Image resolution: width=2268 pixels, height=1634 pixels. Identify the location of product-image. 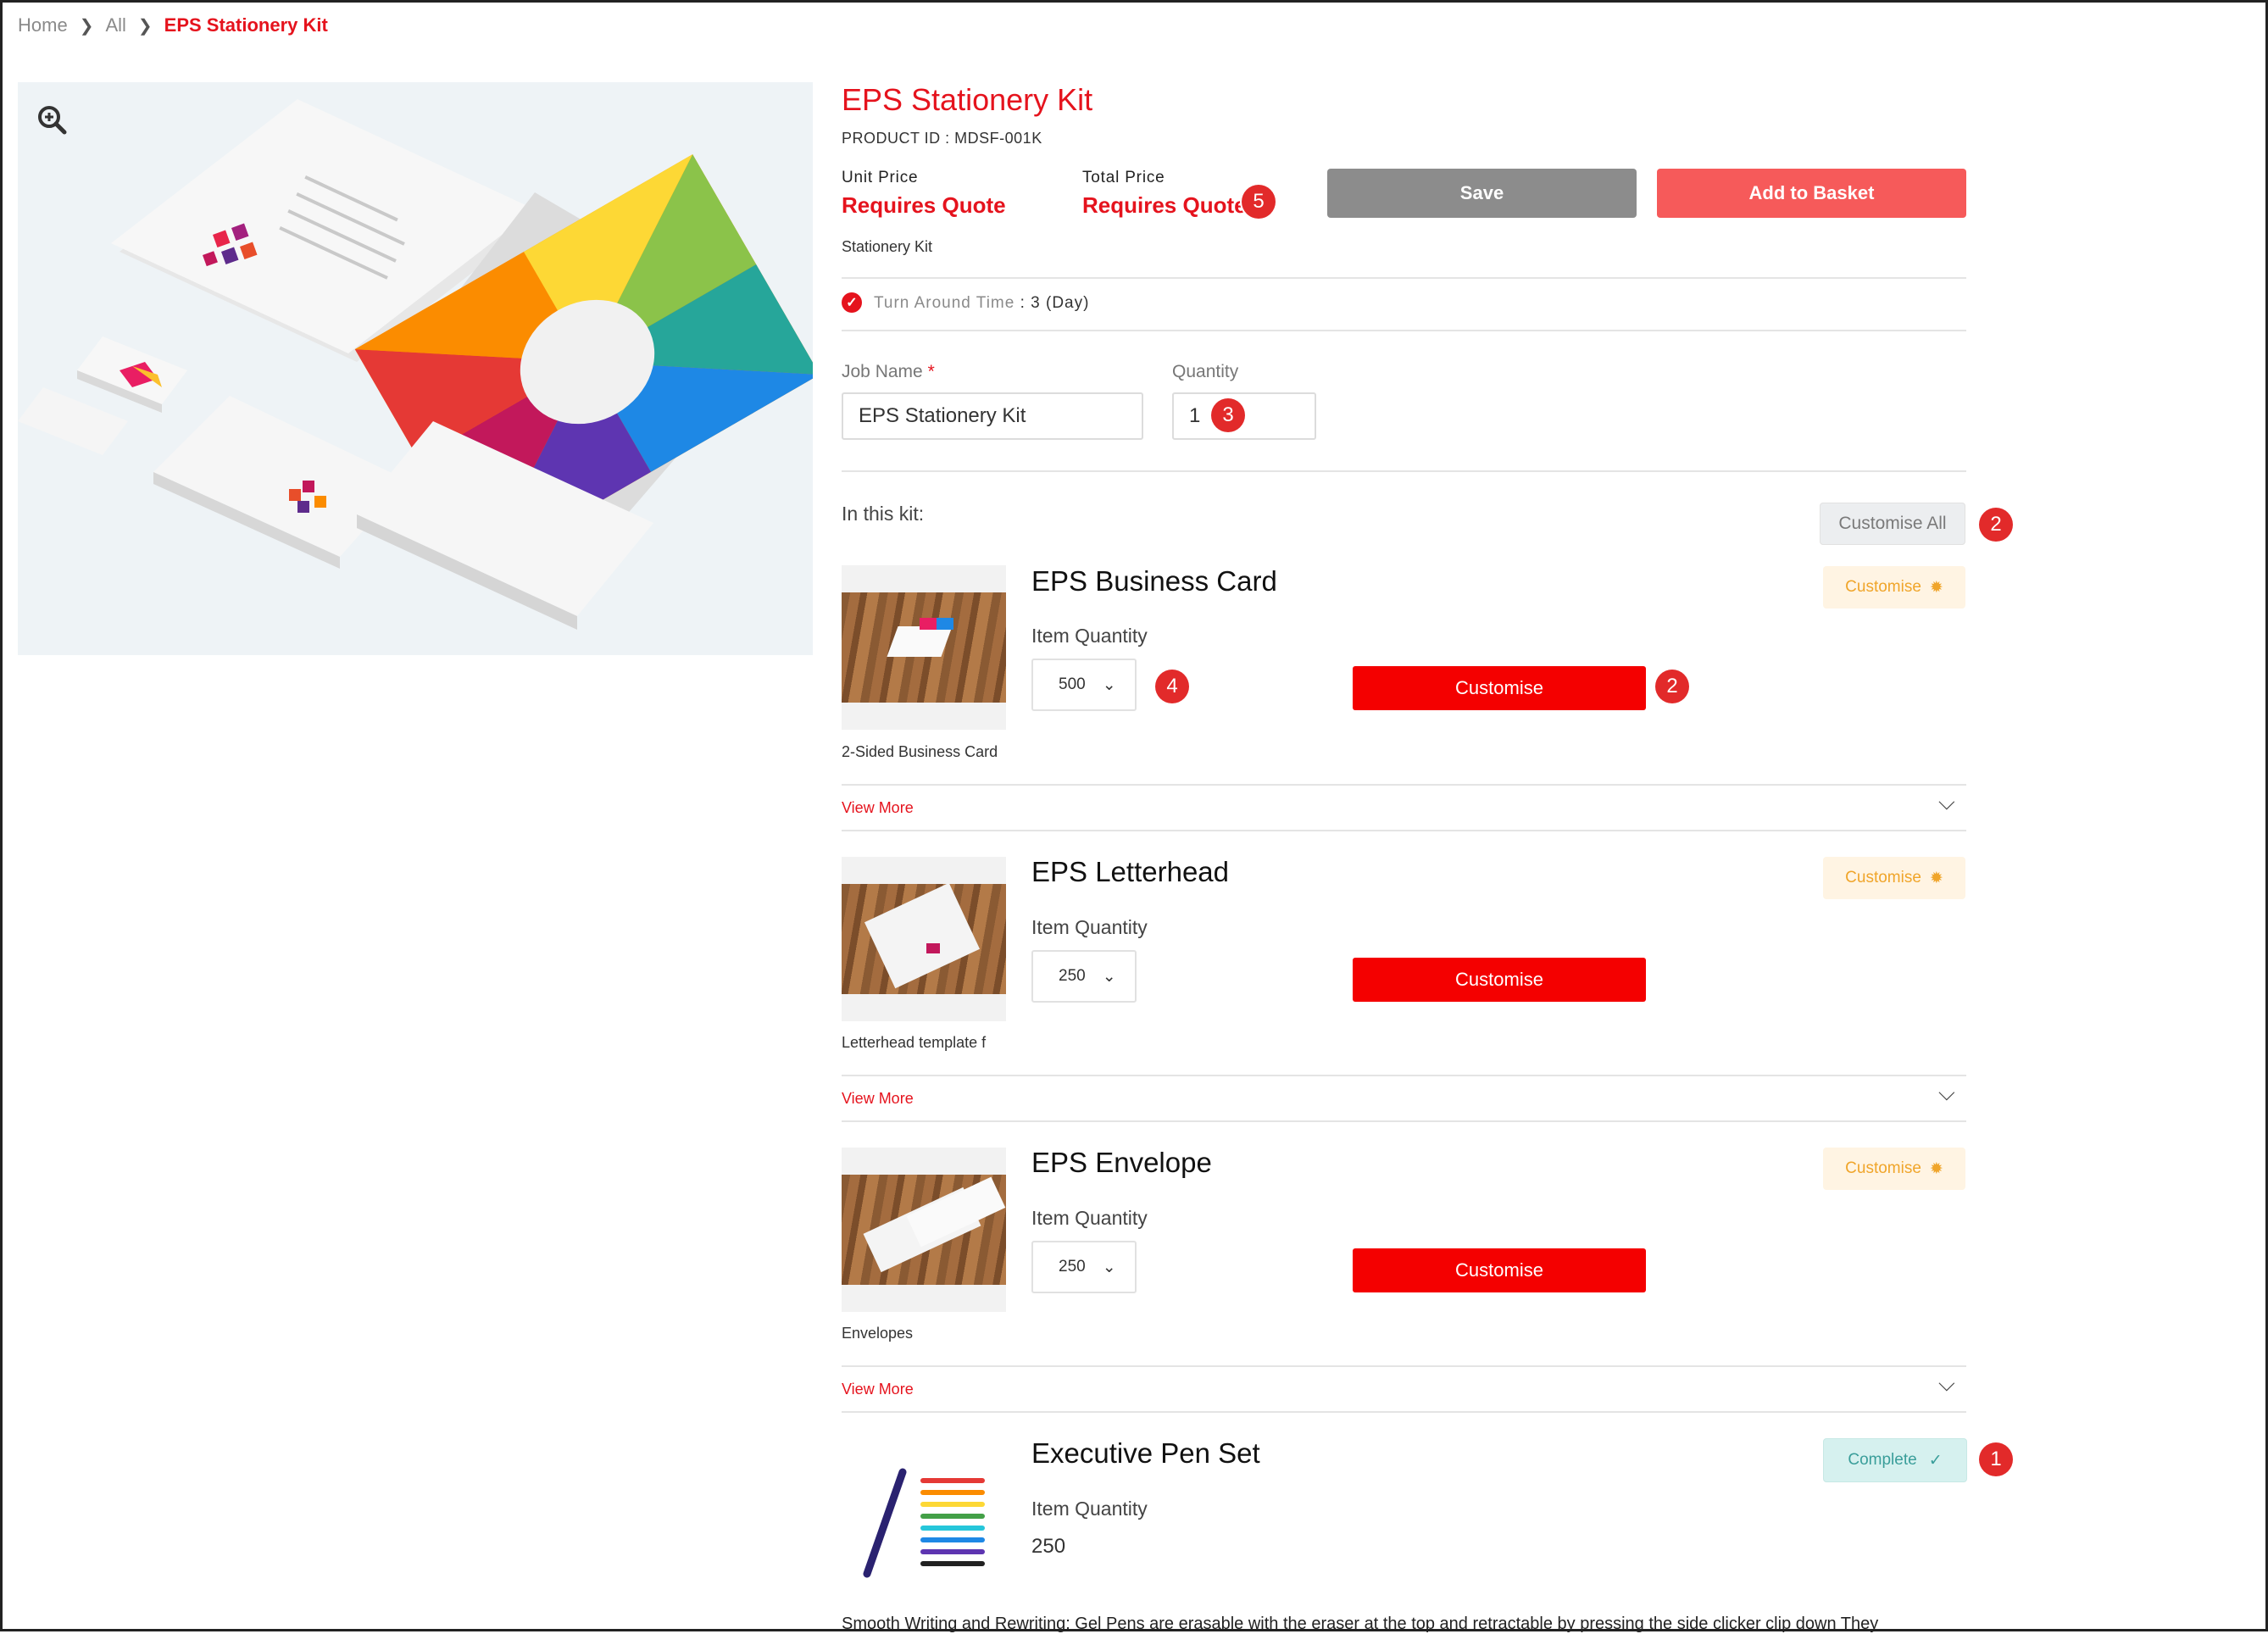
(416, 368).